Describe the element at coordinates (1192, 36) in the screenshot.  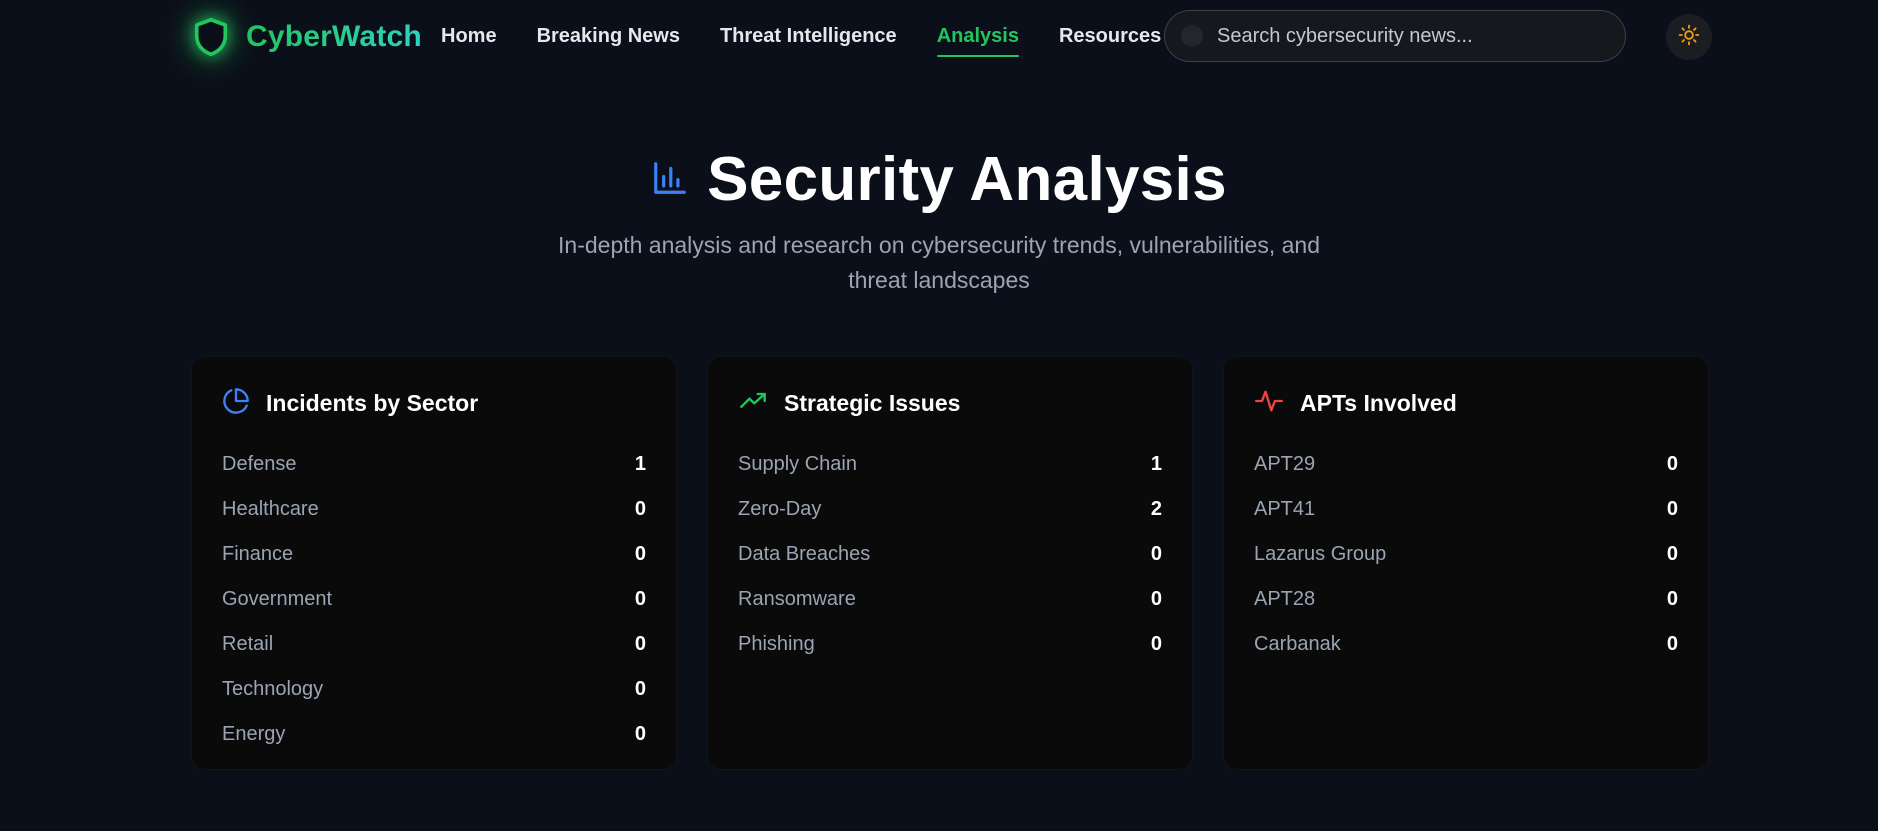
I see `search-icon` at that location.